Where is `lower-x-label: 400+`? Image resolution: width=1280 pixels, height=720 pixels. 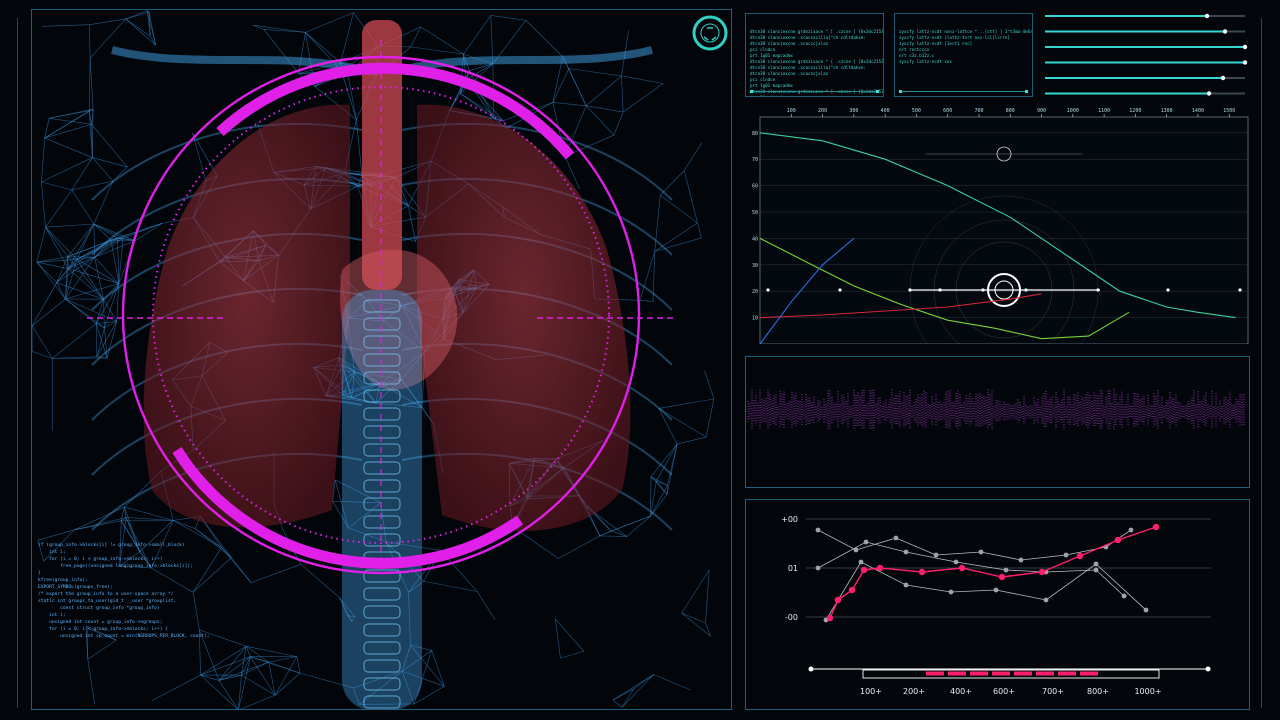
lower-x-label: 400+ is located at coordinates (961, 691).